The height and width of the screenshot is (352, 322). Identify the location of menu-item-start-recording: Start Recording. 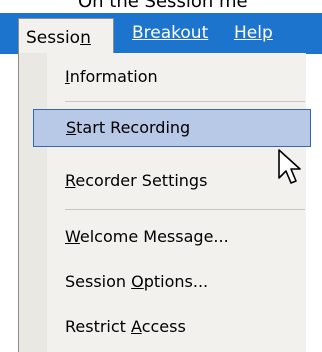
(172, 128).